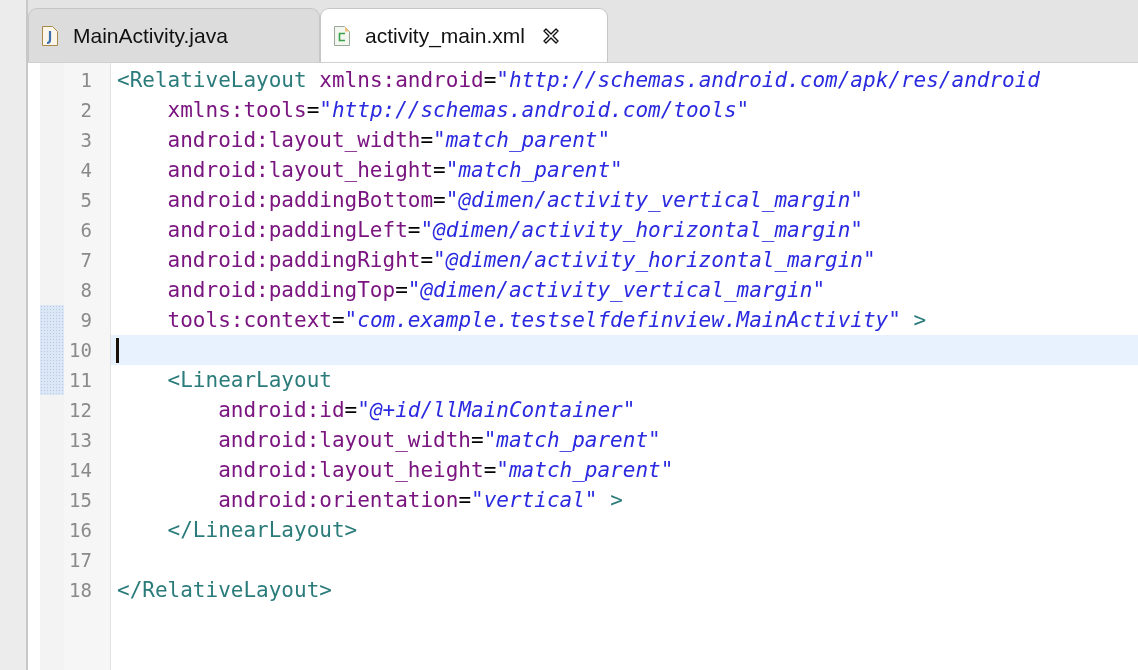 The image size is (1138, 670). Describe the element at coordinates (342, 35) in the screenshot. I see `xml-file-icon` at that location.